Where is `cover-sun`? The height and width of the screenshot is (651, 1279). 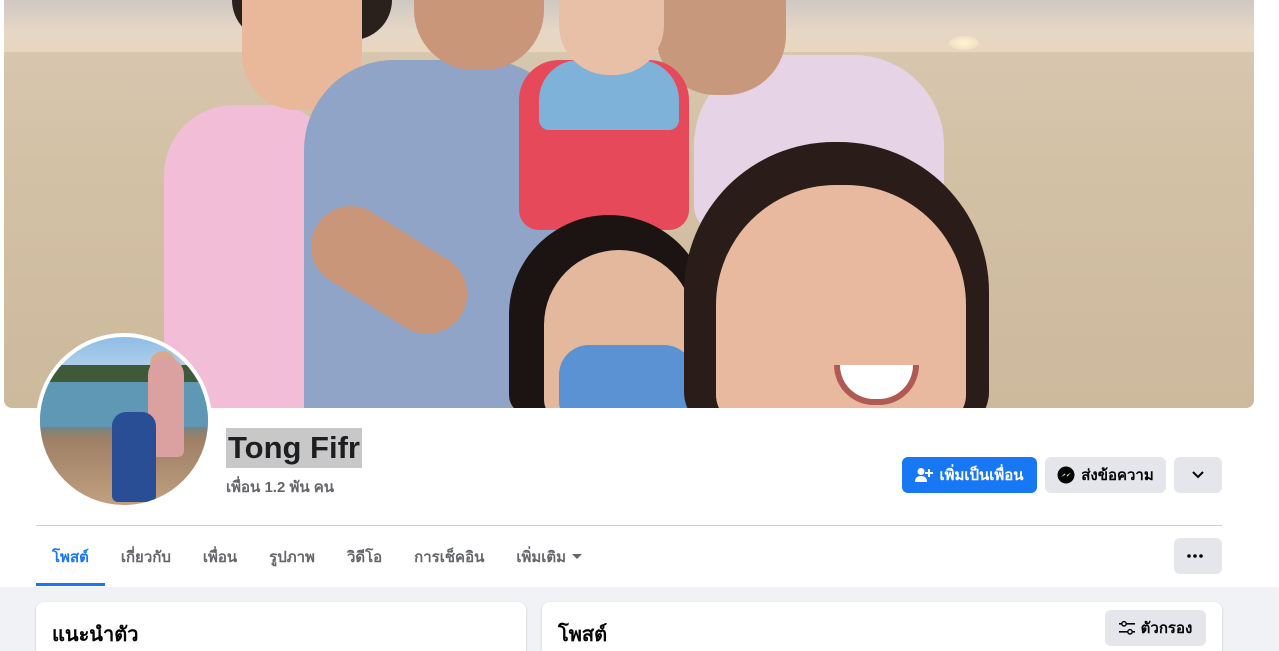
cover-sun is located at coordinates (964, 43).